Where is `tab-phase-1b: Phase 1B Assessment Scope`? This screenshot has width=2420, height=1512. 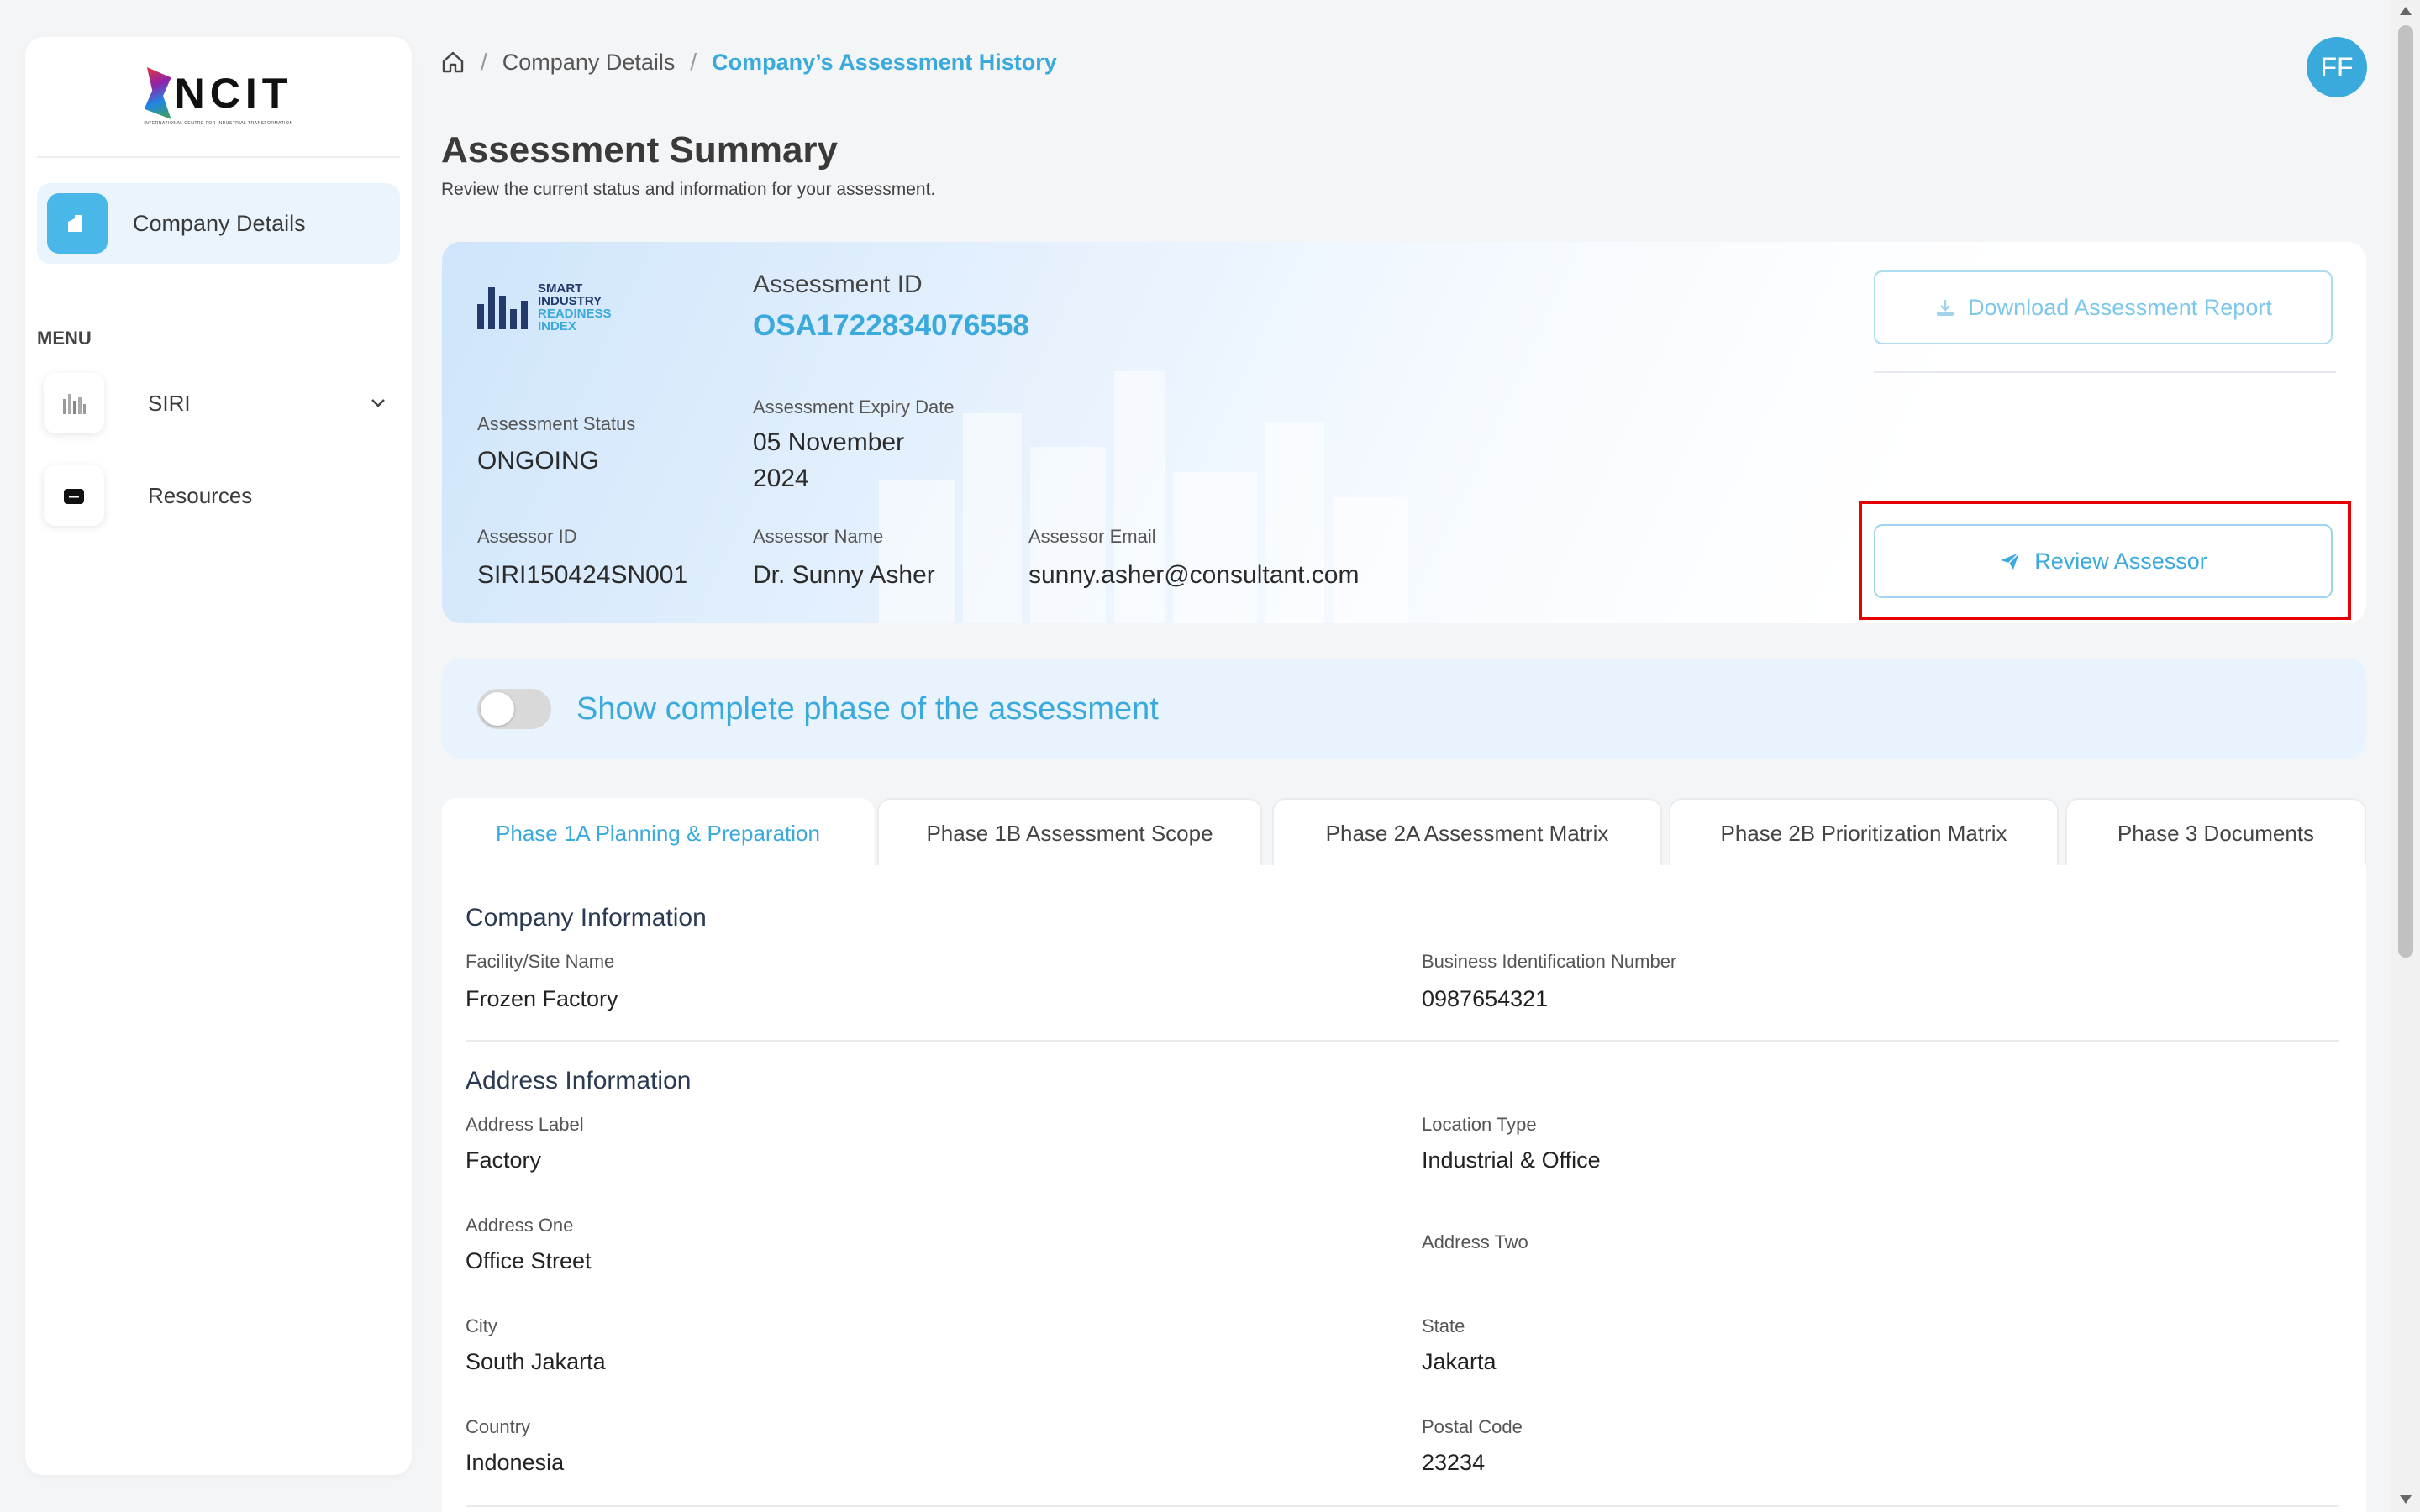
tab-phase-1b: Phase 1B Assessment Scope is located at coordinates (1070, 832).